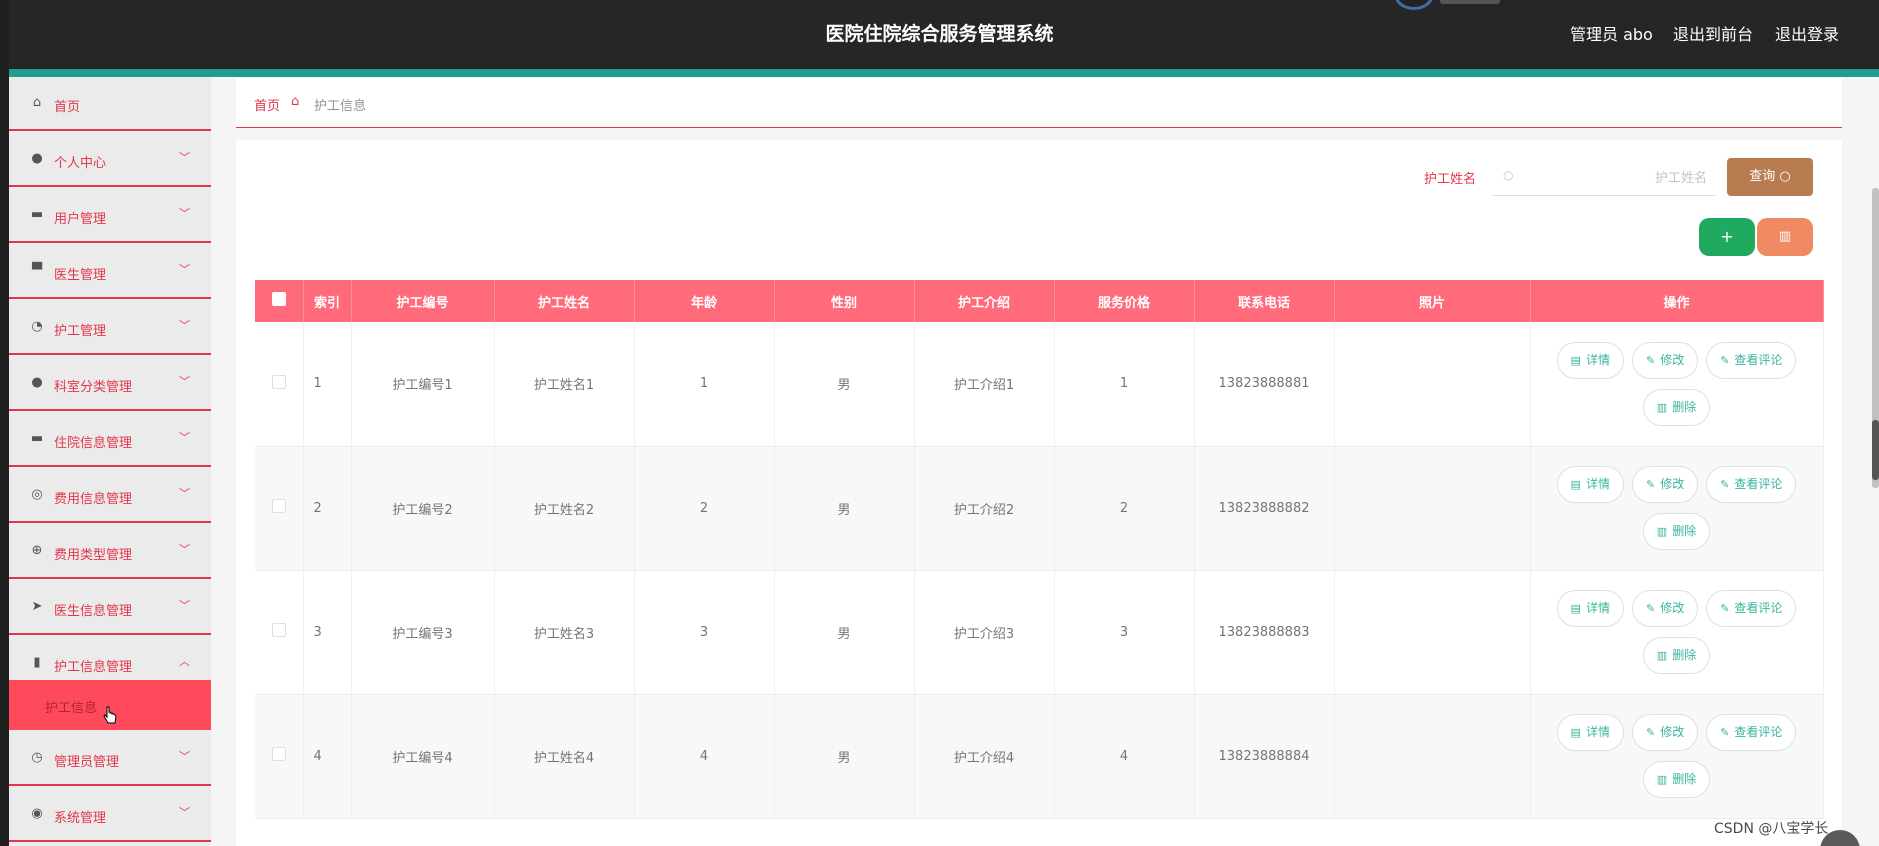 This screenshot has width=1879, height=846. I want to click on cell-phone: 13823888882, so click(1264, 508).